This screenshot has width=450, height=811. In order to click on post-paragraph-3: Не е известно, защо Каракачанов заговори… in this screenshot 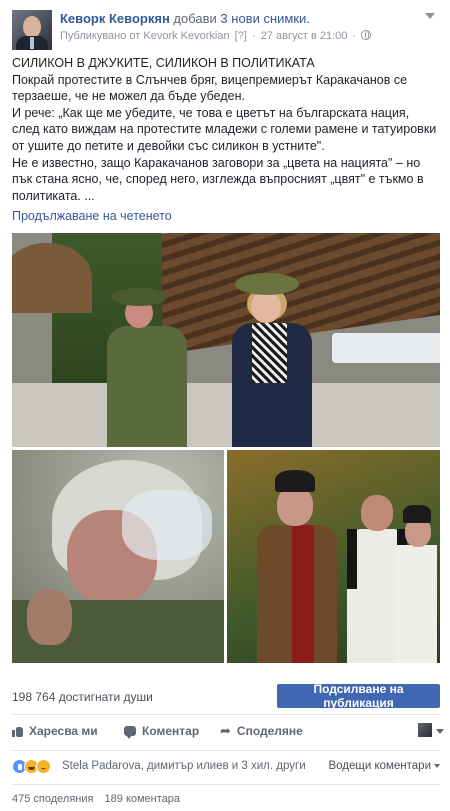, I will do `click(218, 179)`.